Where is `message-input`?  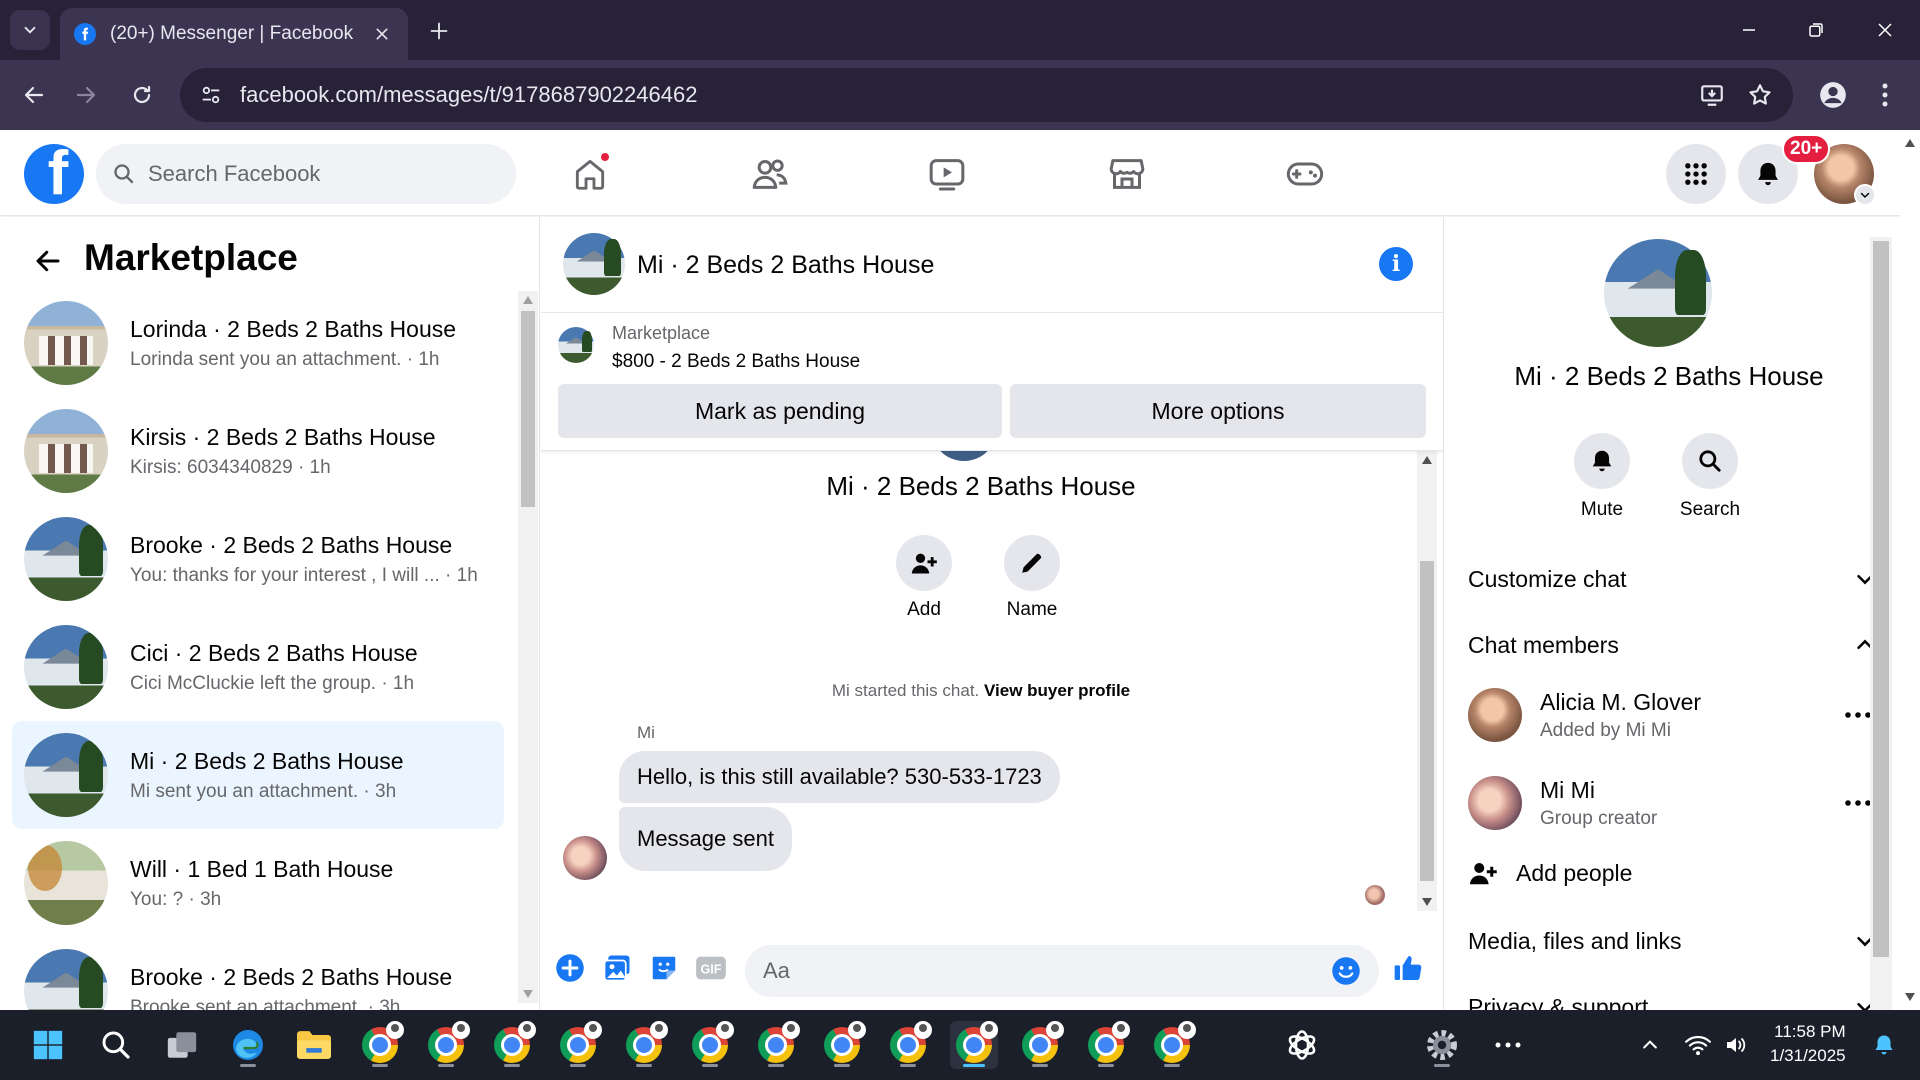 message-input is located at coordinates (1047, 971).